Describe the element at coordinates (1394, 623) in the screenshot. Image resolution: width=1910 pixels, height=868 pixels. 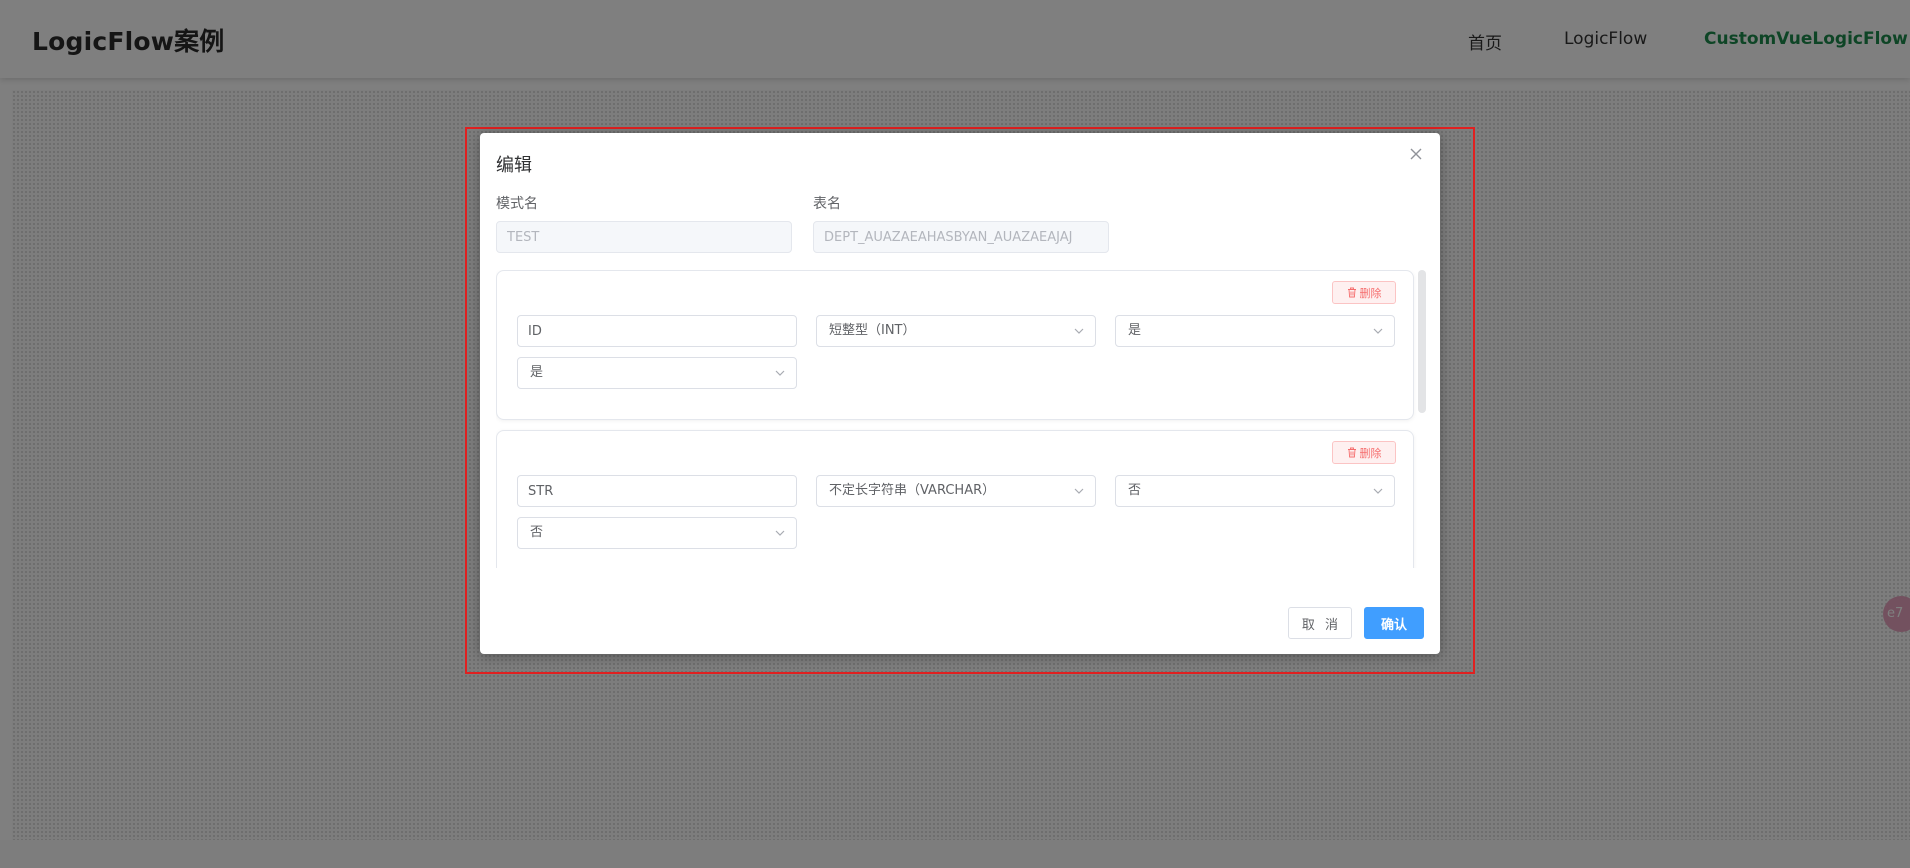
I see `confirm-button: 确认` at that location.